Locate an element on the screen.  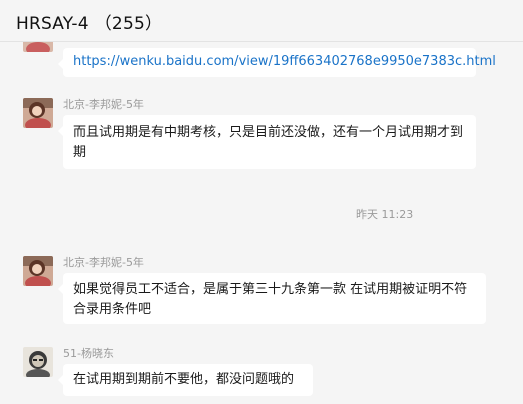
message-bubble: 而且试用期是有中期考核，只是目前还没做，还有一个月试用期才到期 is located at coordinates (267, 142).